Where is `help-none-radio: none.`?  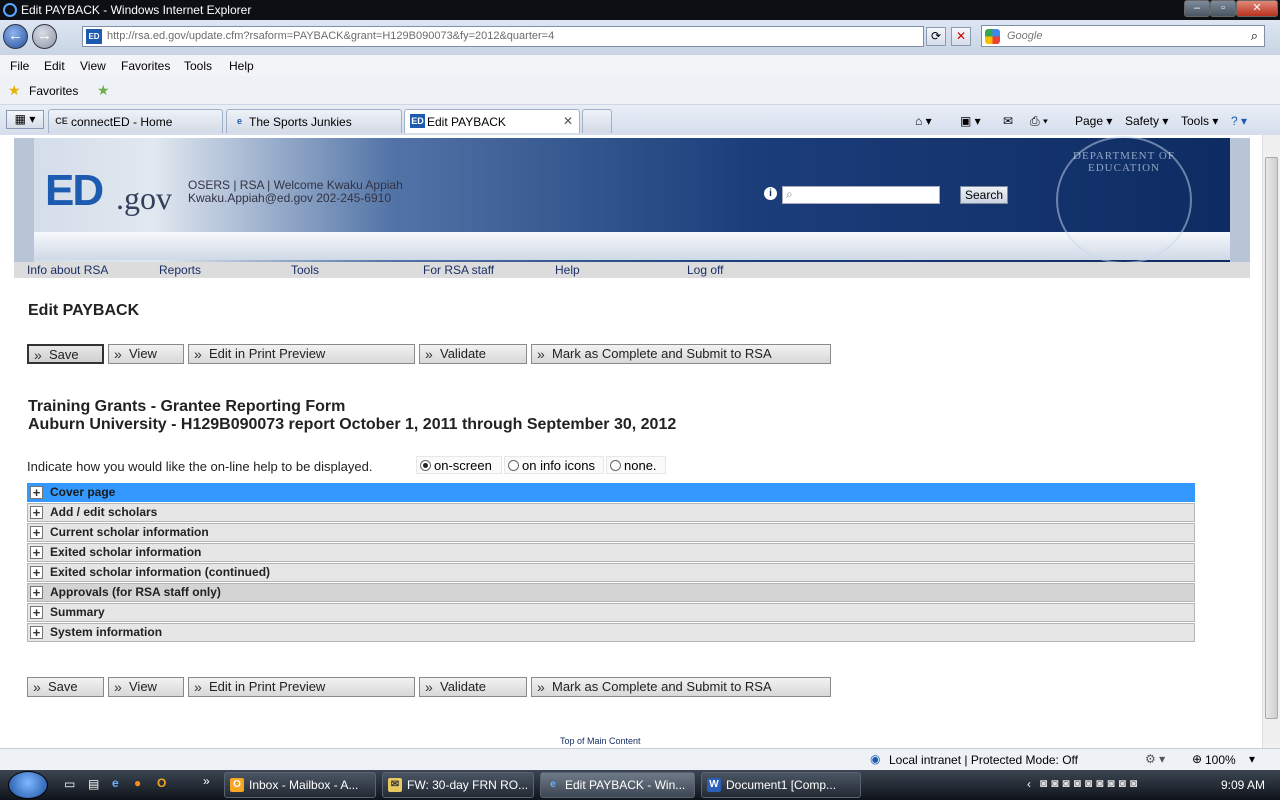
help-none-radio: none. is located at coordinates (636, 465).